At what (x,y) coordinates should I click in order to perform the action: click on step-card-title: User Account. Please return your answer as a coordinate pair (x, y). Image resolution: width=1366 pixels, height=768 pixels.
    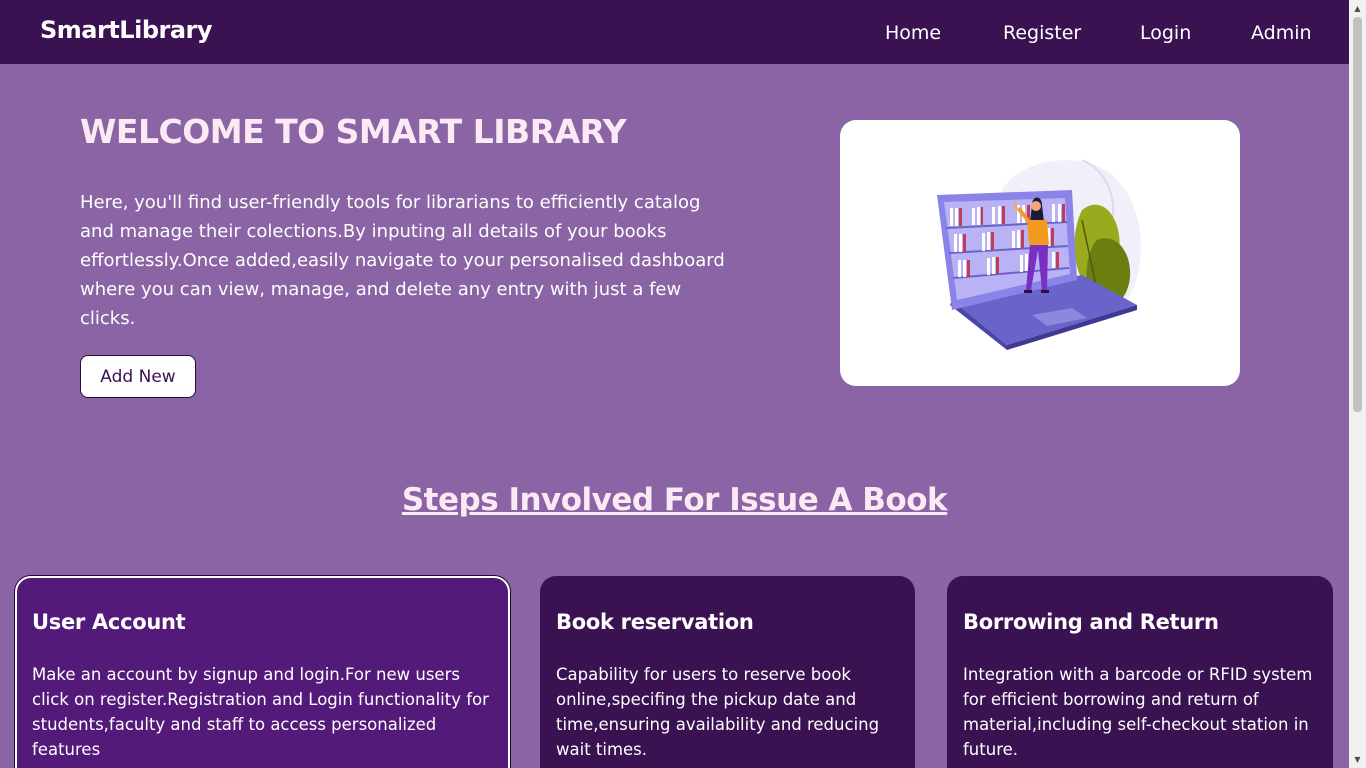
    Looking at the image, I should click on (109, 622).